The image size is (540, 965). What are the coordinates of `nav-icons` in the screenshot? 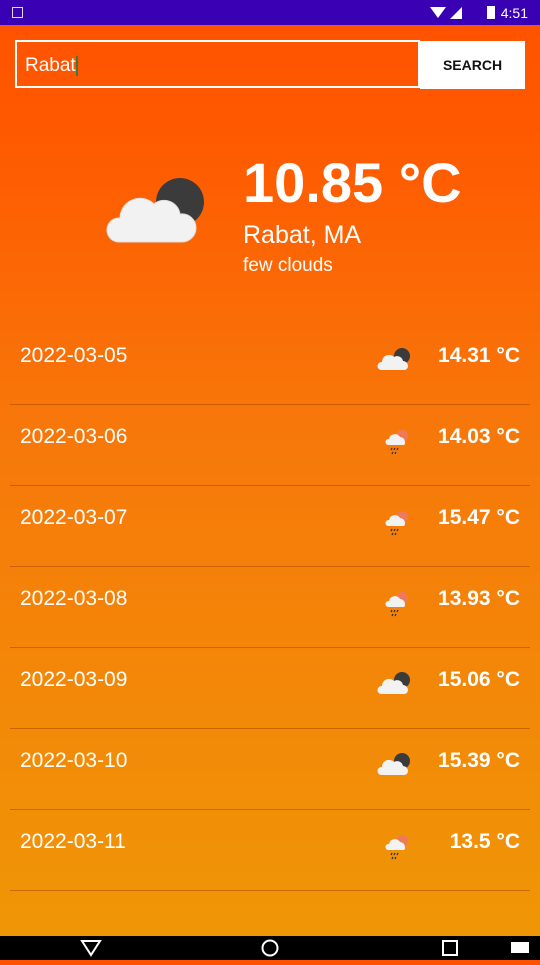 It's located at (304, 948).